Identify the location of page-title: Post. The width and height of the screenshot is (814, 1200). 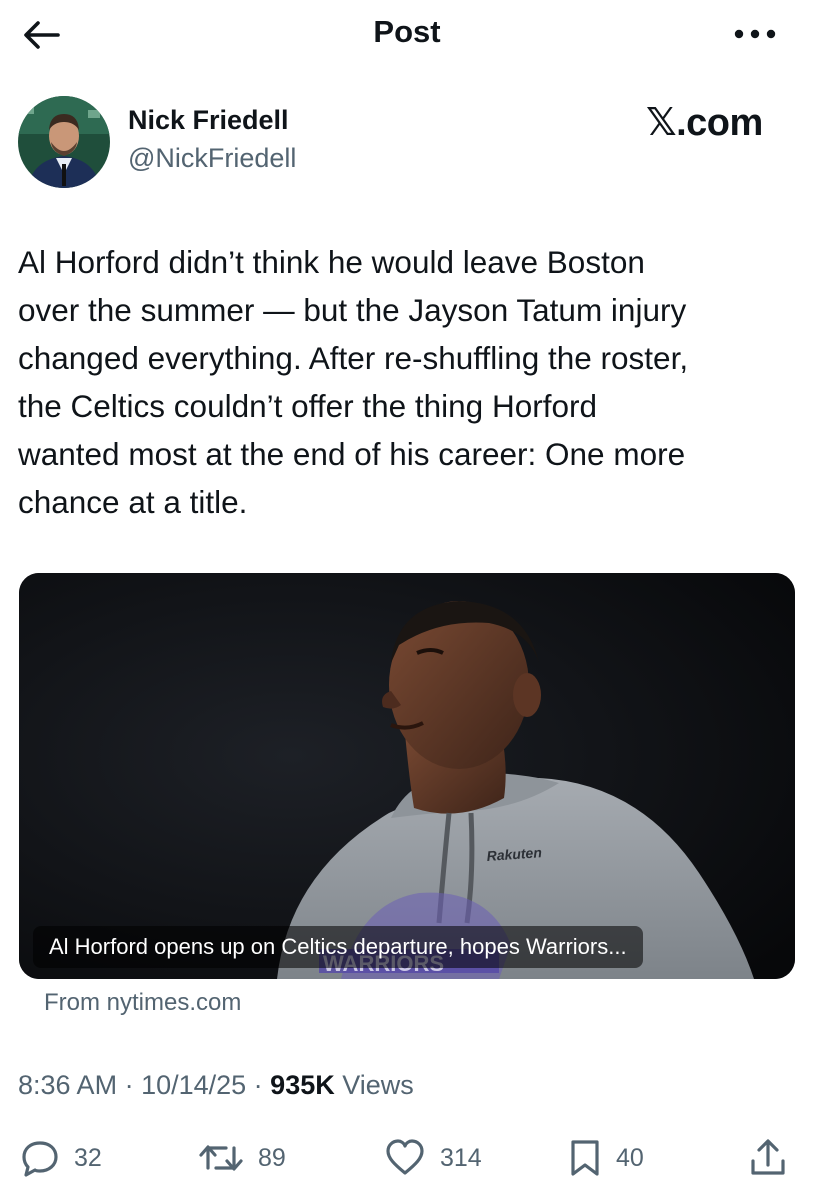
(407, 31).